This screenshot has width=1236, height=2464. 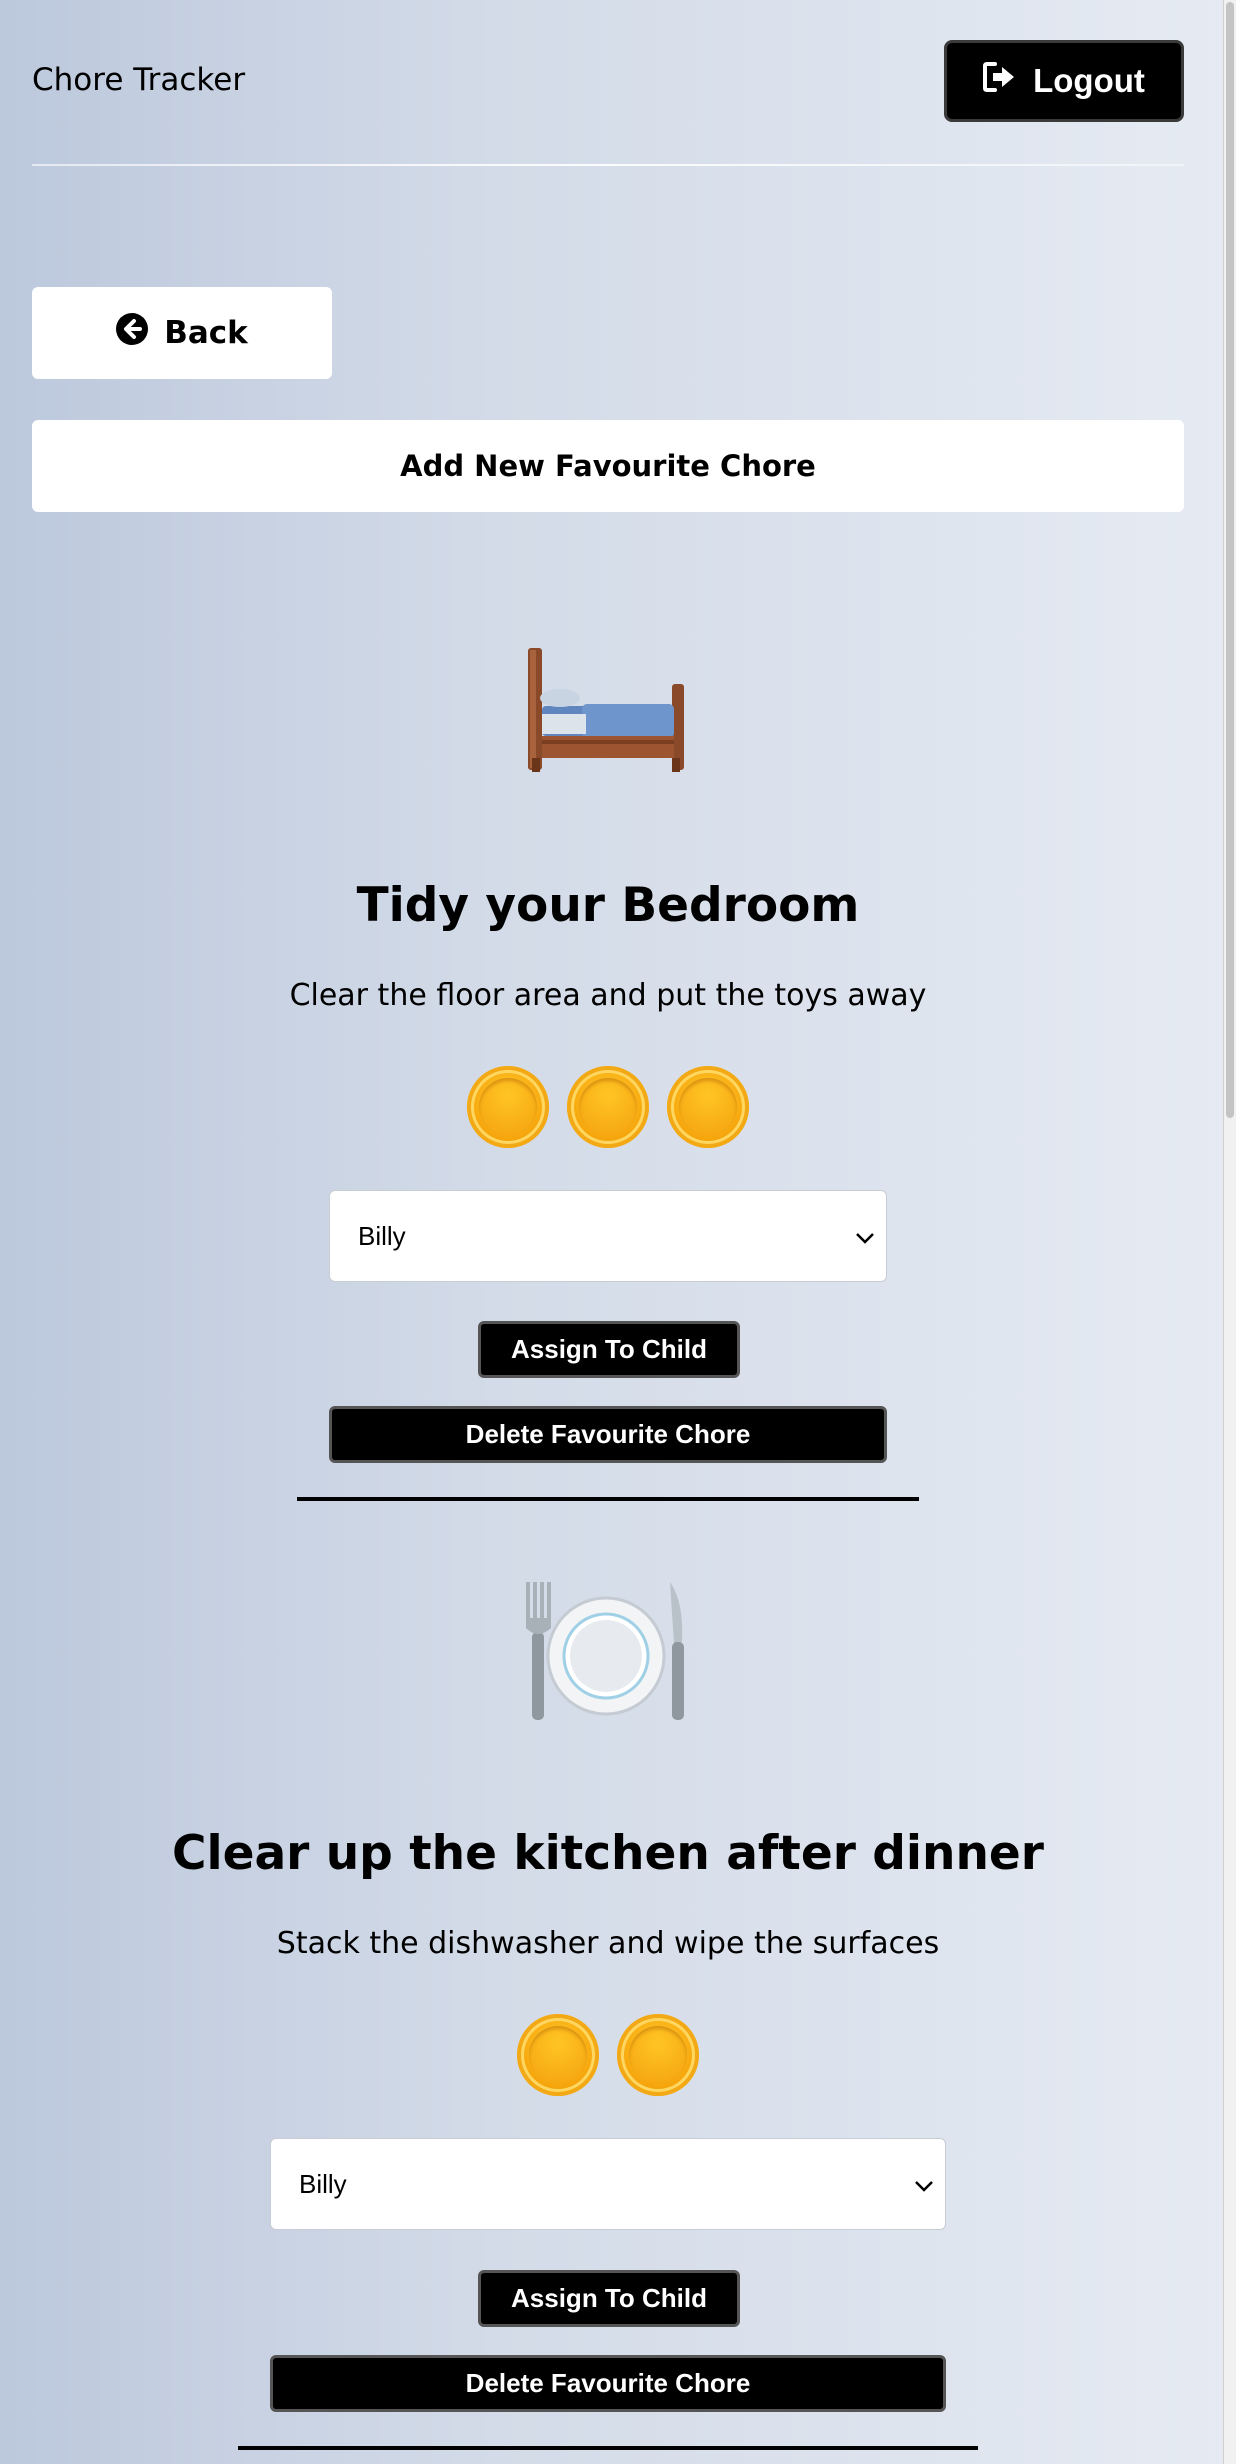 What do you see at coordinates (608, 2184) in the screenshot?
I see `child-select: Billy` at bounding box center [608, 2184].